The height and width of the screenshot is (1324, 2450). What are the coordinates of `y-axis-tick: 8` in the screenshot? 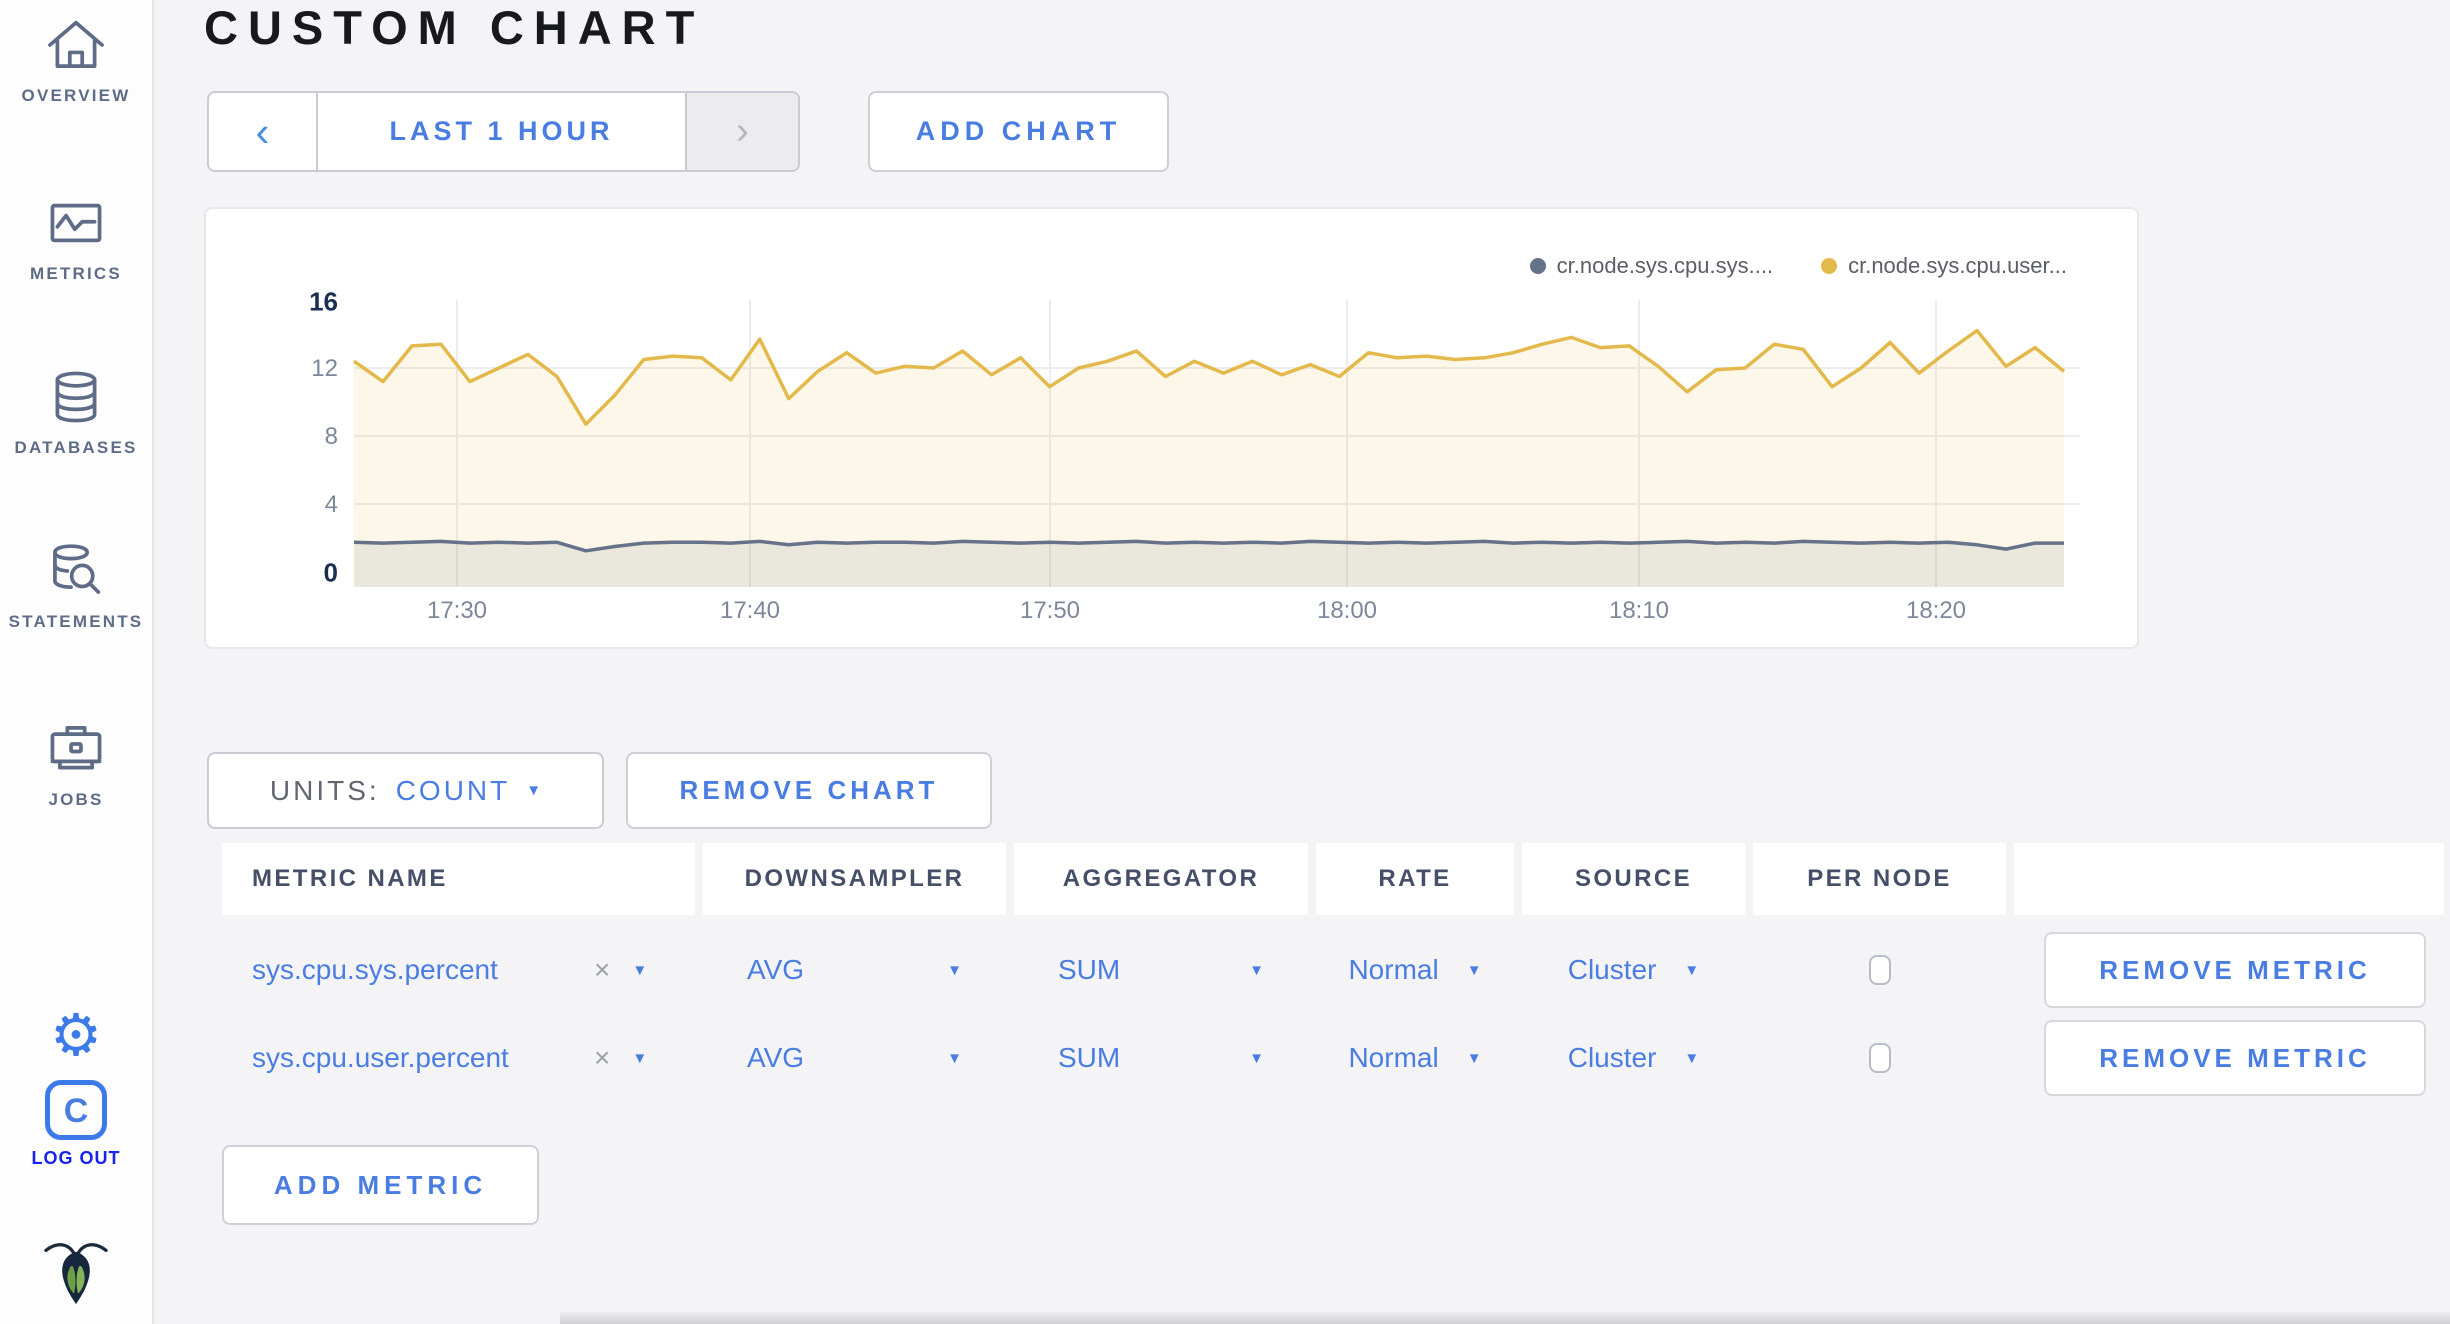 It's located at (331, 436).